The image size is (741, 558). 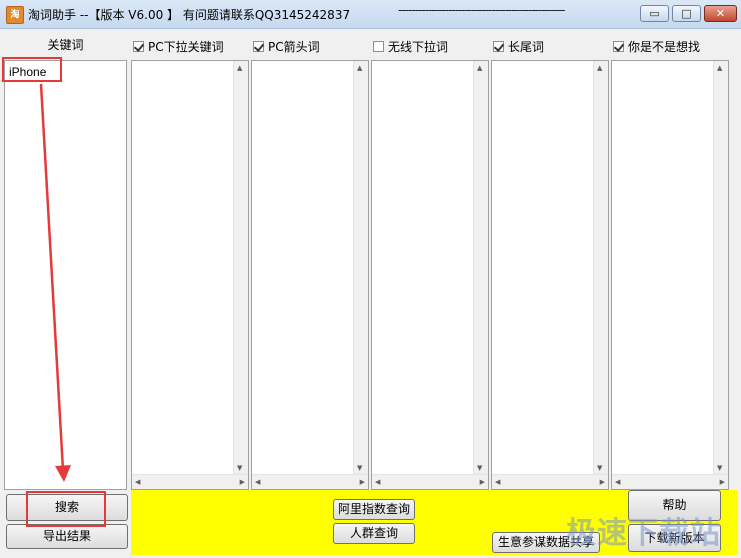 What do you see at coordinates (189, 15) in the screenshot?
I see `window-title: 淘词助手 --【版本 V6.00 】 有问题请联系QQ3145242837` at bounding box center [189, 15].